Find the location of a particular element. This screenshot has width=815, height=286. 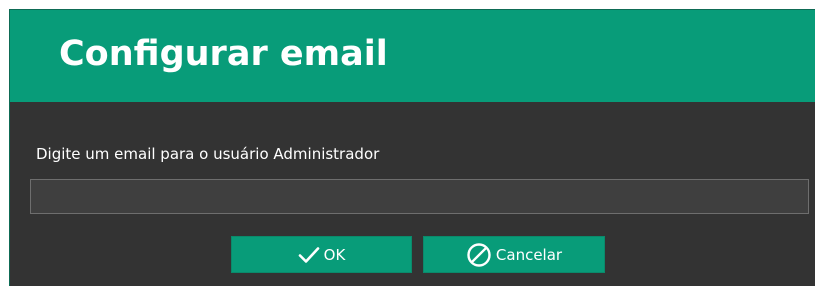

dialog-title: Configurar email is located at coordinates (223, 54).